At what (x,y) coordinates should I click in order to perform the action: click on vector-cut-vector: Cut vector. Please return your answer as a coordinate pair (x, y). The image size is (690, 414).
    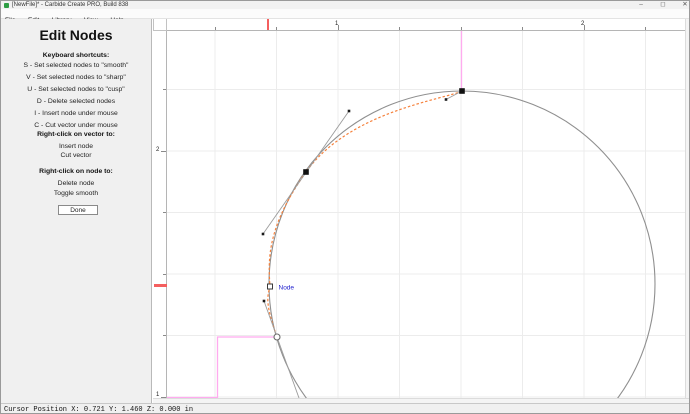
    Looking at the image, I should click on (76, 155).